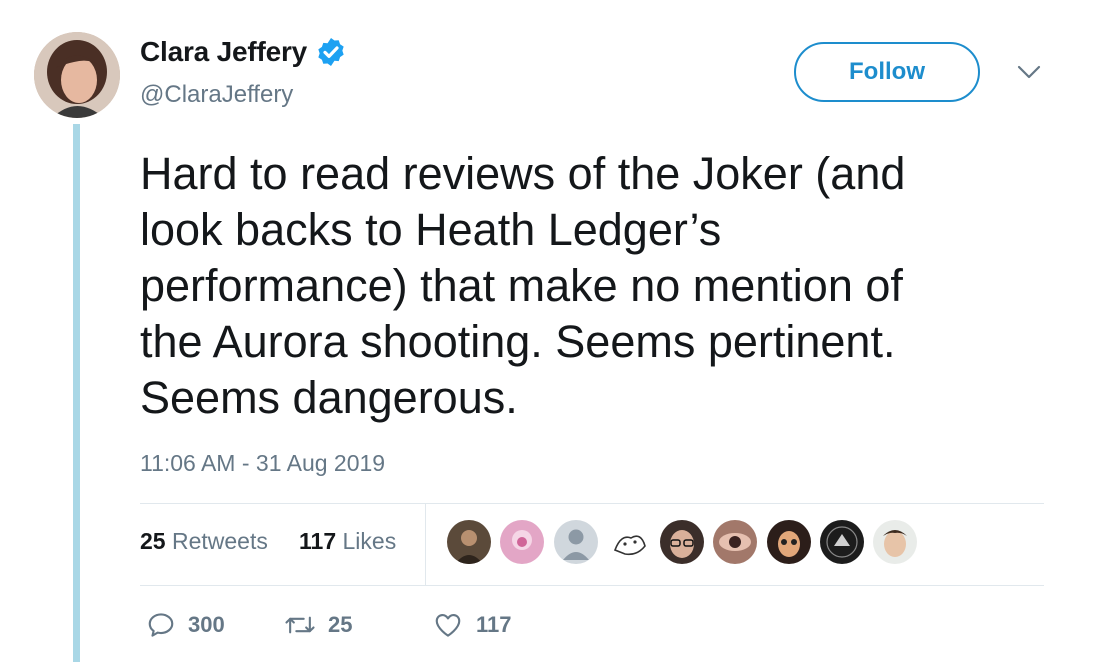 The width and height of the screenshot is (1102, 662). Describe the element at coordinates (223, 52) in the screenshot. I see `author-name: Clara Jeffery` at that location.